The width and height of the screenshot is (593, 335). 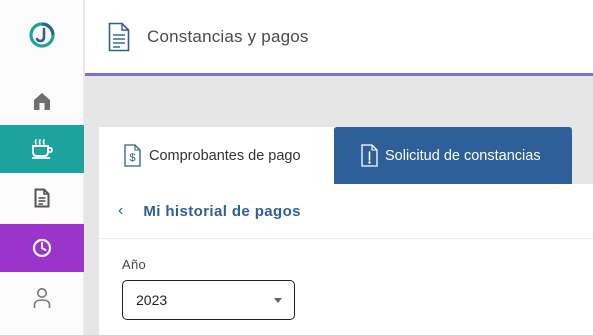 I want to click on tab-solicitud: Solicitud de constancias, so click(x=453, y=155).